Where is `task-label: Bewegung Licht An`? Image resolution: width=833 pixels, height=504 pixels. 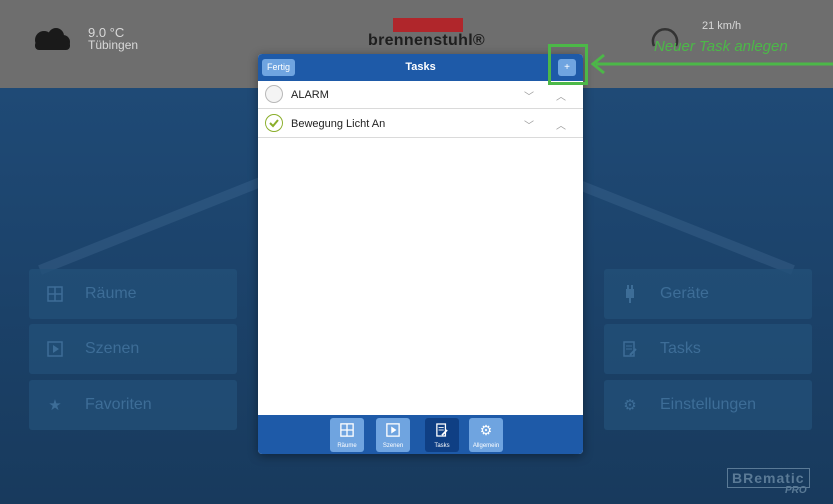
task-label: Bewegung Licht An is located at coordinates (338, 124).